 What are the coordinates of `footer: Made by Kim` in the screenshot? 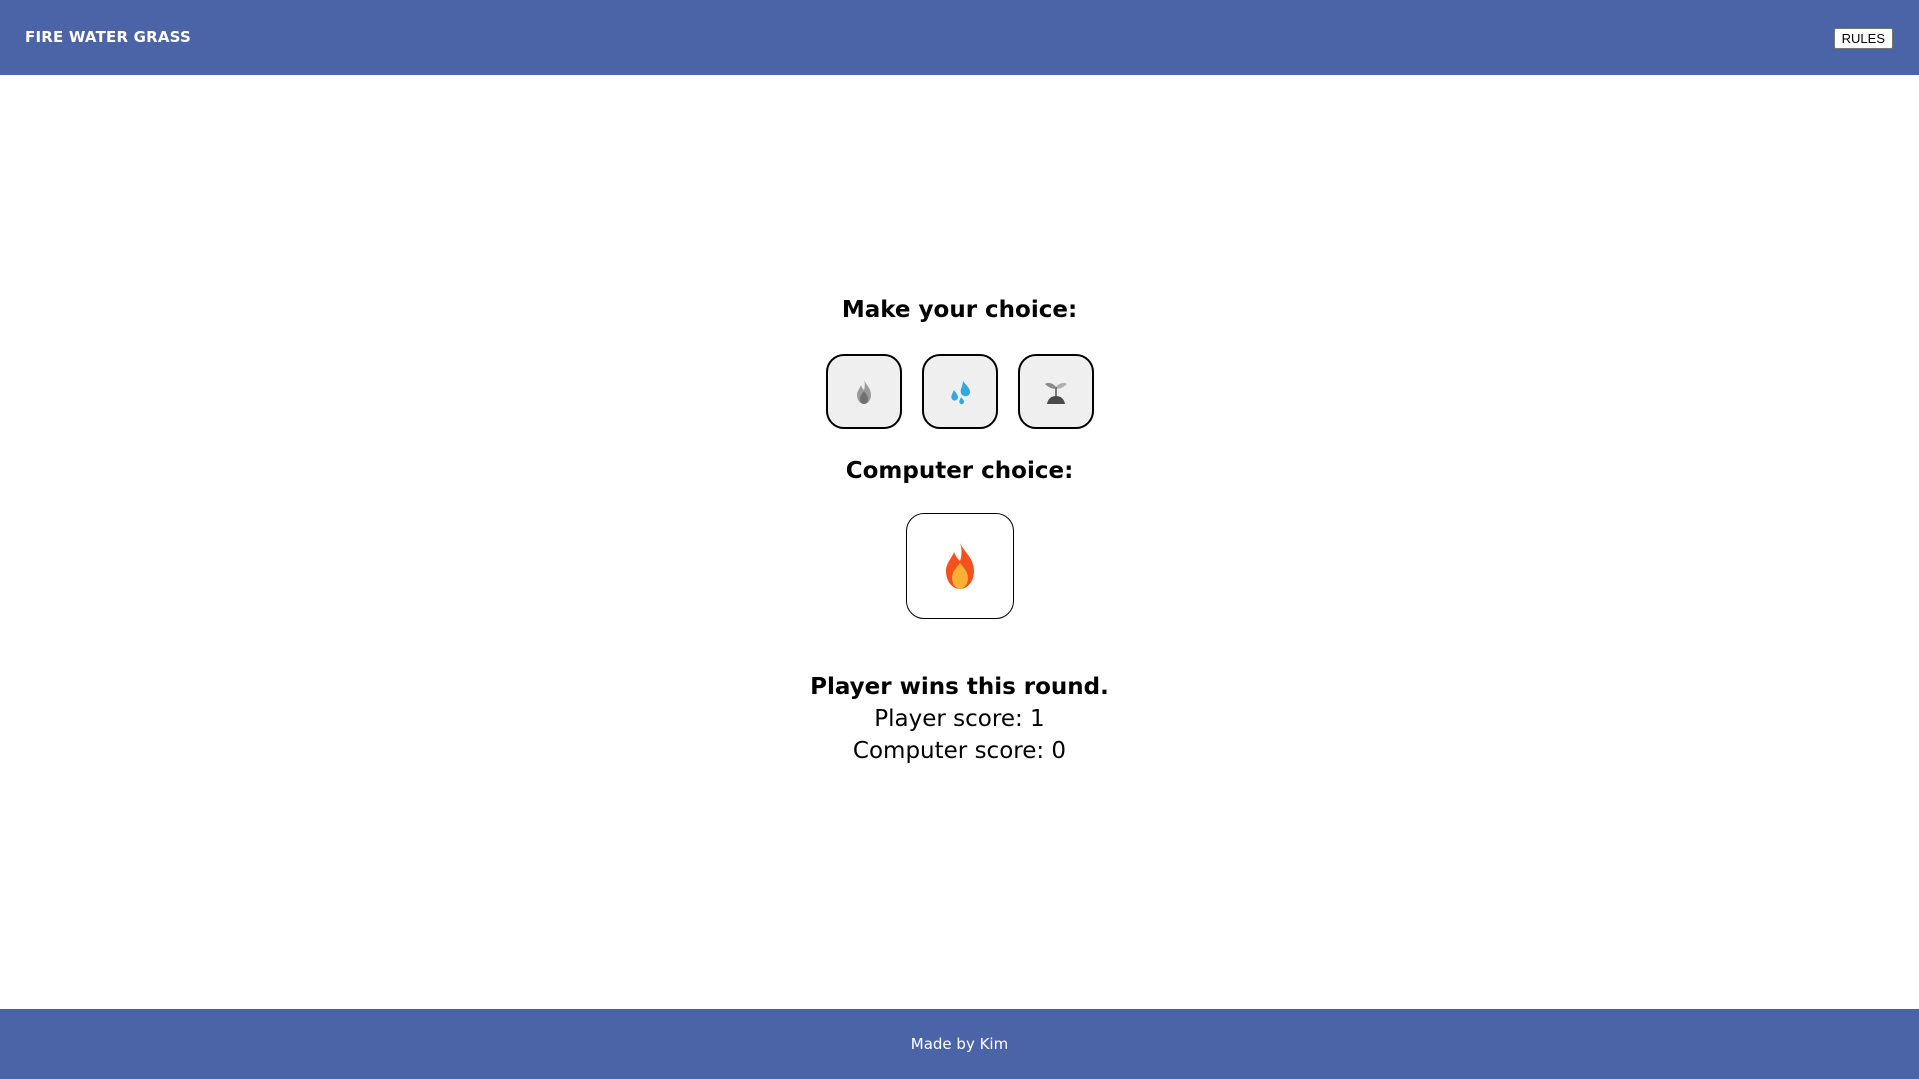 It's located at (959, 1044).